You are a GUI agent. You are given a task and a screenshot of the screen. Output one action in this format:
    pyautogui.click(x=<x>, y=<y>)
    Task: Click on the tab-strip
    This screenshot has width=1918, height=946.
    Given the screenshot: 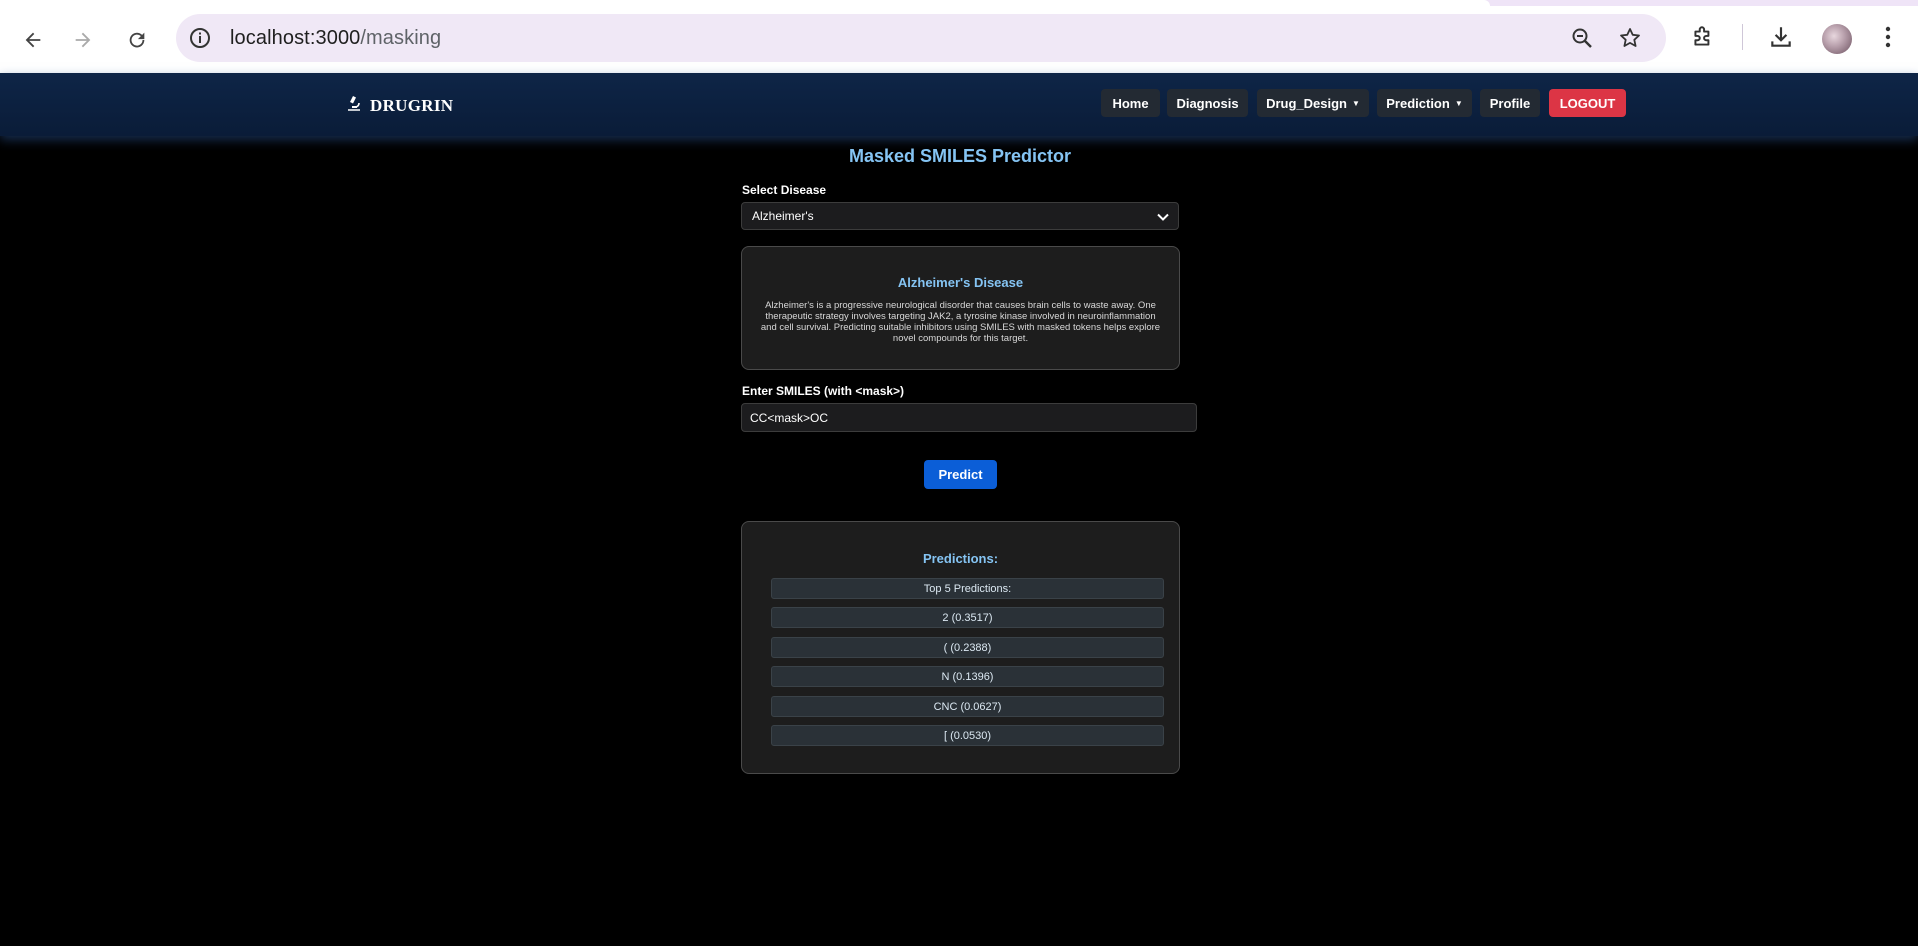 What is the action you would take?
    pyautogui.click(x=959, y=3)
    